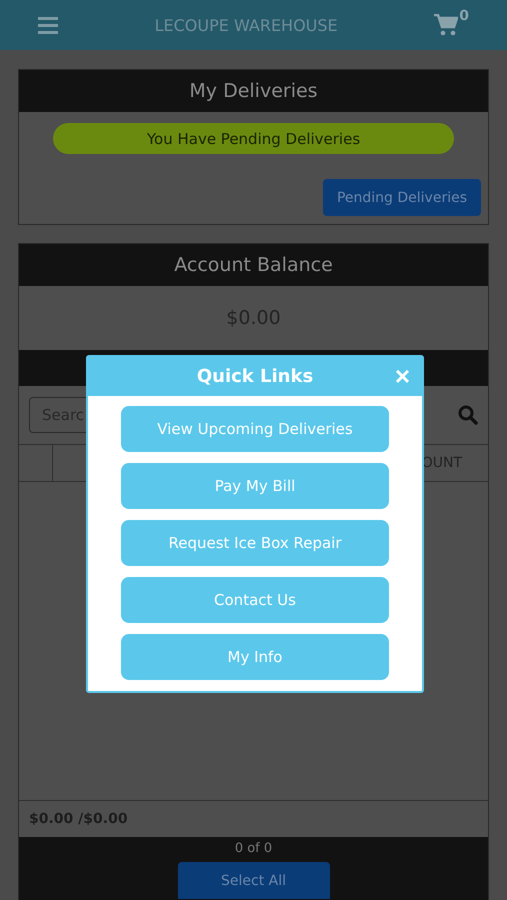 The image size is (507, 900). I want to click on pending-notice: You Have Pending Deliveries, so click(253, 138).